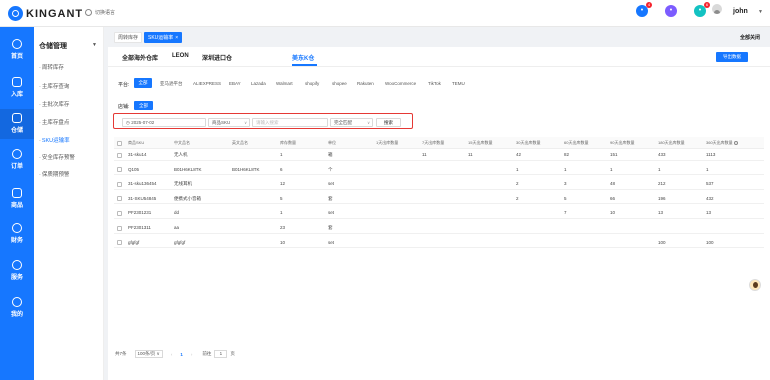 The height and width of the screenshot is (380, 770). What do you see at coordinates (517, 198) in the screenshot?
I see `table-cell: 2` at bounding box center [517, 198].